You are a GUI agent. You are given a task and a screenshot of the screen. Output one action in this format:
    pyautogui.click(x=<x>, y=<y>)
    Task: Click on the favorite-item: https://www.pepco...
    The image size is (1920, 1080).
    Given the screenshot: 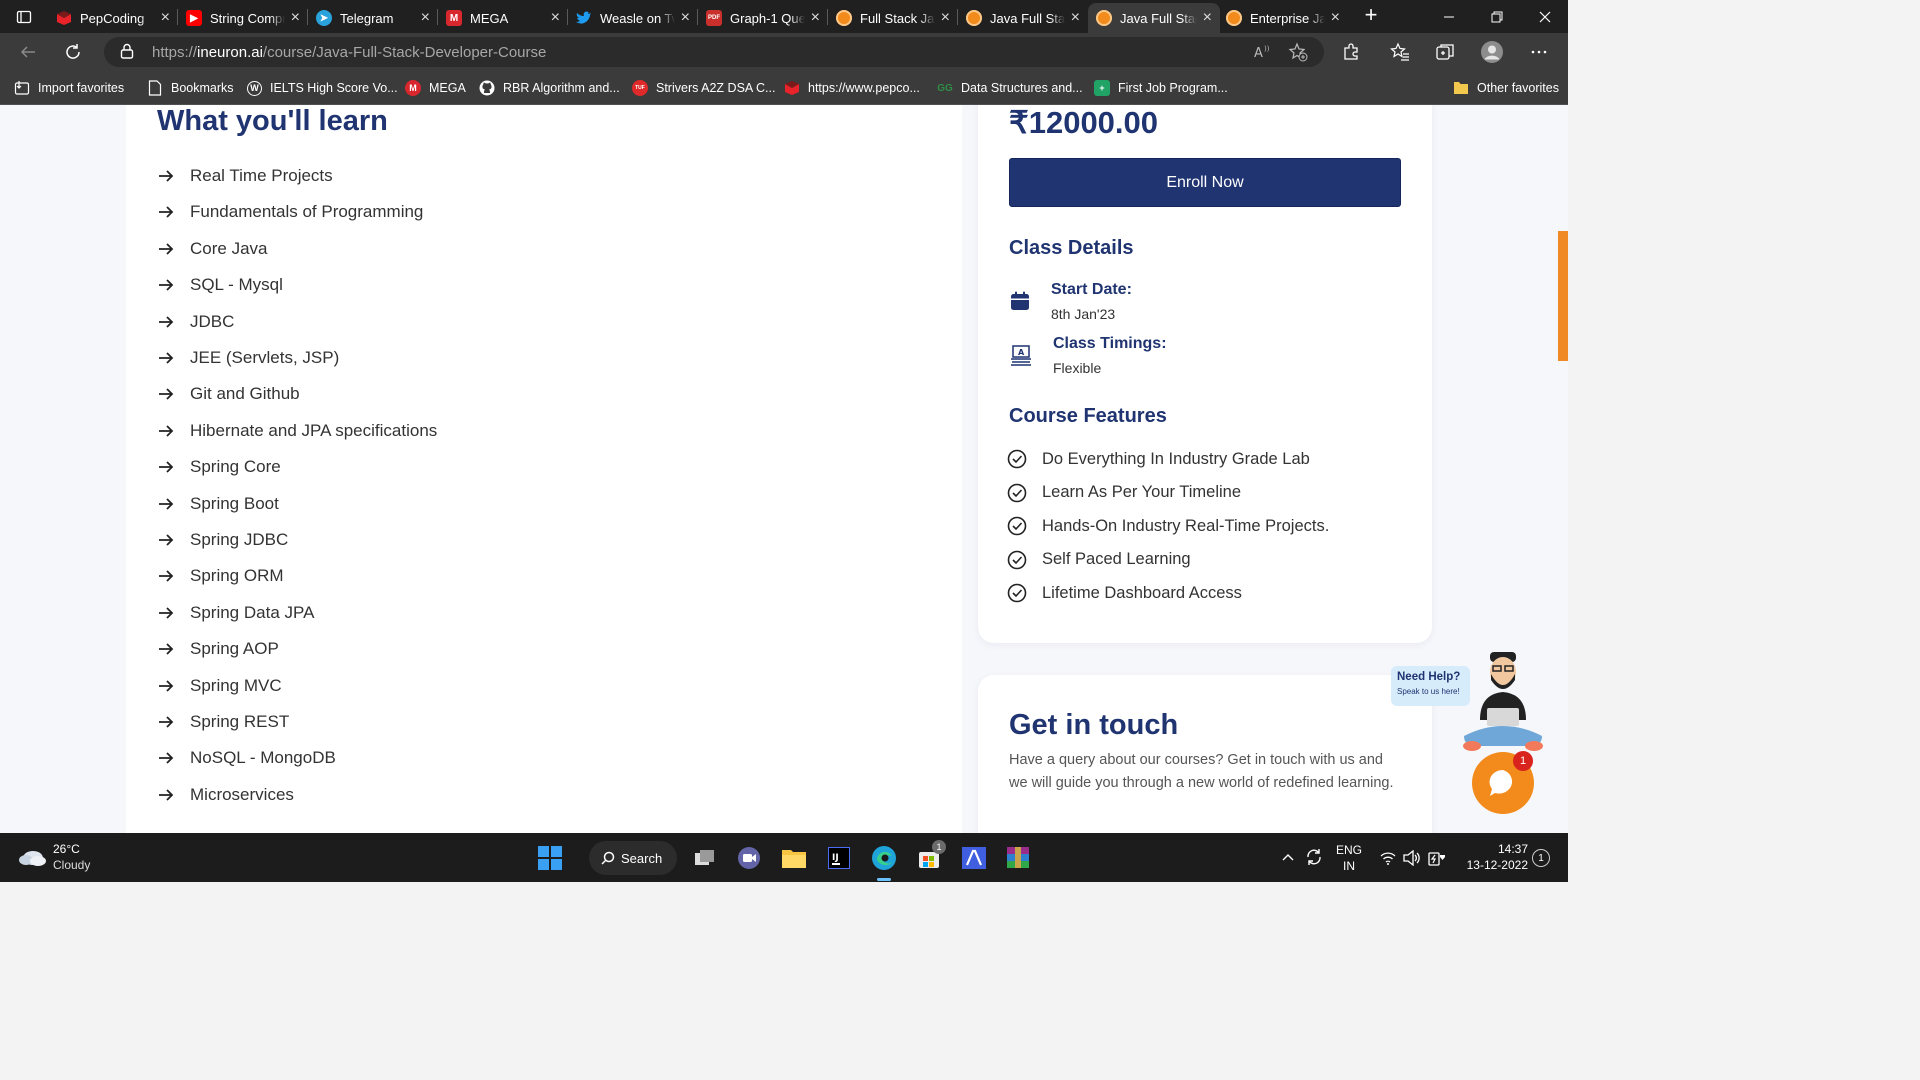 What is the action you would take?
    pyautogui.click(x=852, y=88)
    